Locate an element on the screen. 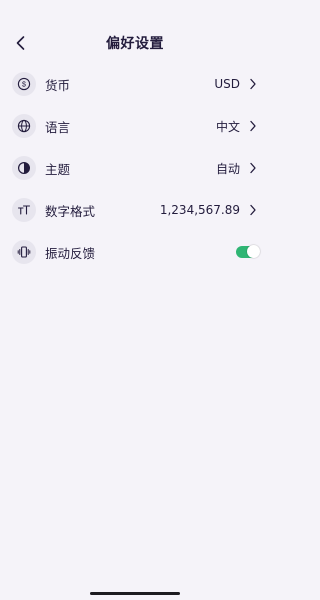 The width and height of the screenshot is (320, 600). language-row: 语言 中文 is located at coordinates (135, 126).